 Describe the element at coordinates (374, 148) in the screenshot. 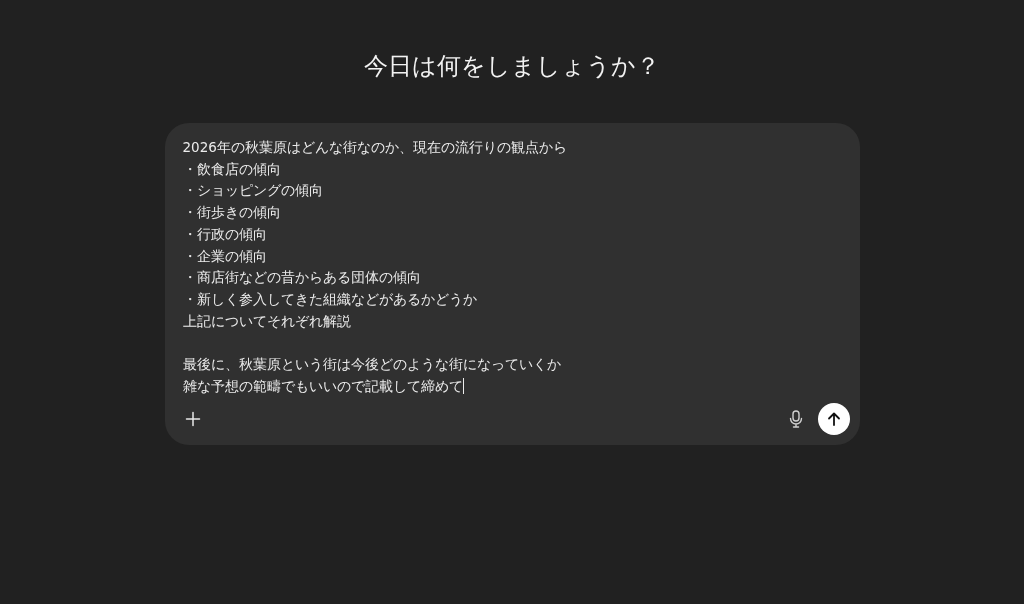

I see `prompt-text-line: 2026年の秋葉原はどんな街なのか、現在の流行りの観点から` at that location.